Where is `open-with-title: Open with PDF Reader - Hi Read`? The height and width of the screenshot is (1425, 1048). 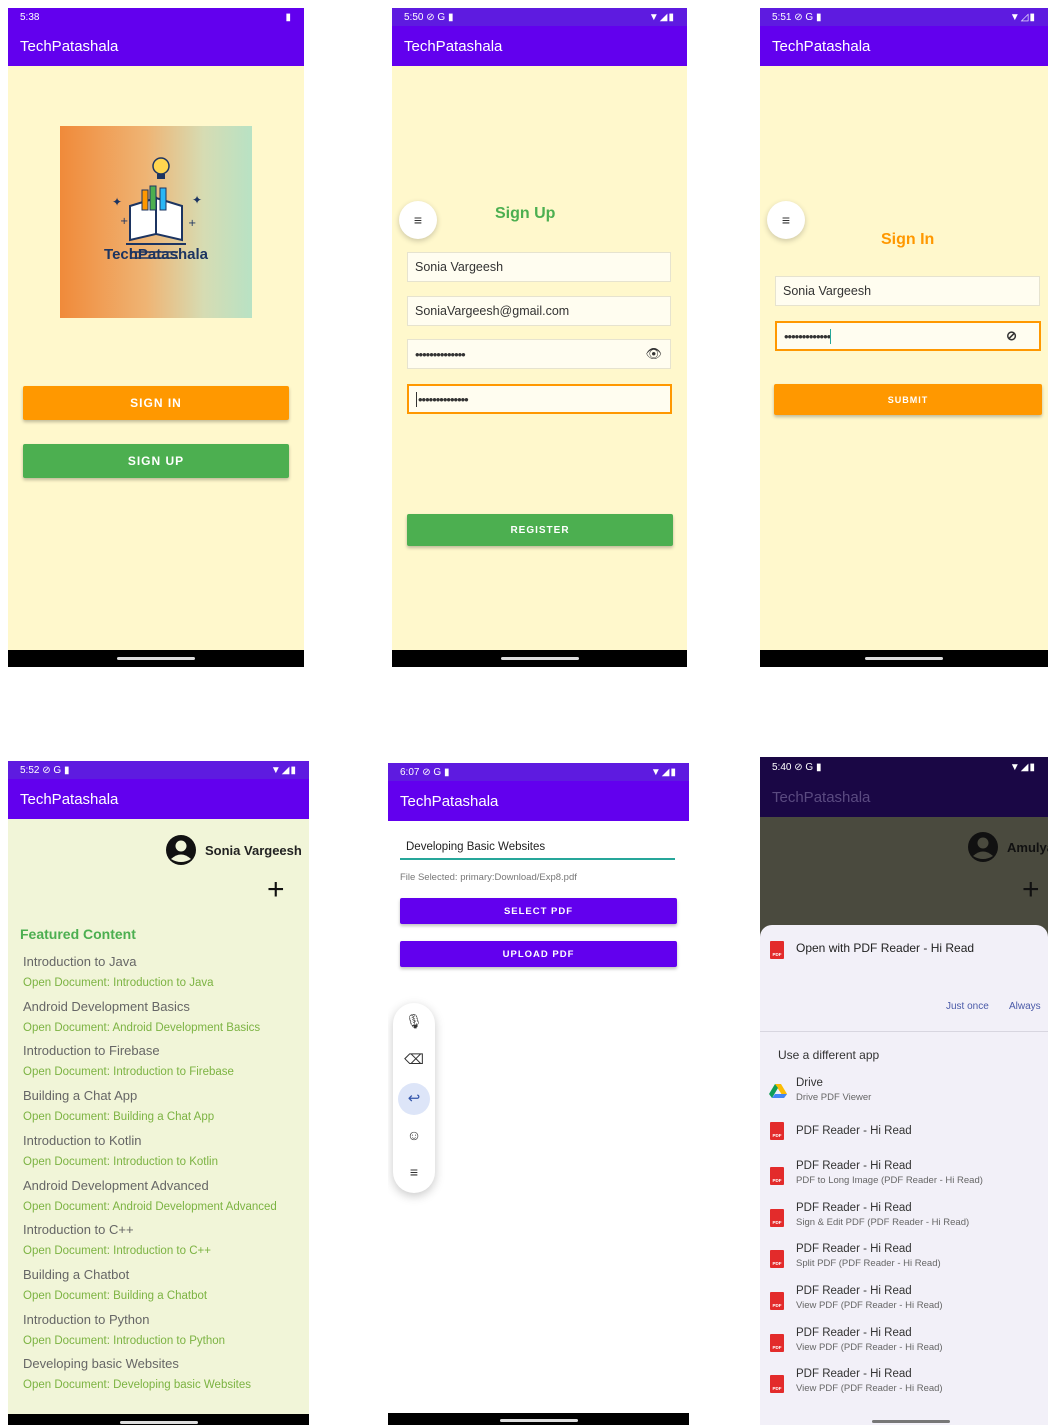
open-with-title: Open with PDF Reader - Hi Read is located at coordinates (885, 948).